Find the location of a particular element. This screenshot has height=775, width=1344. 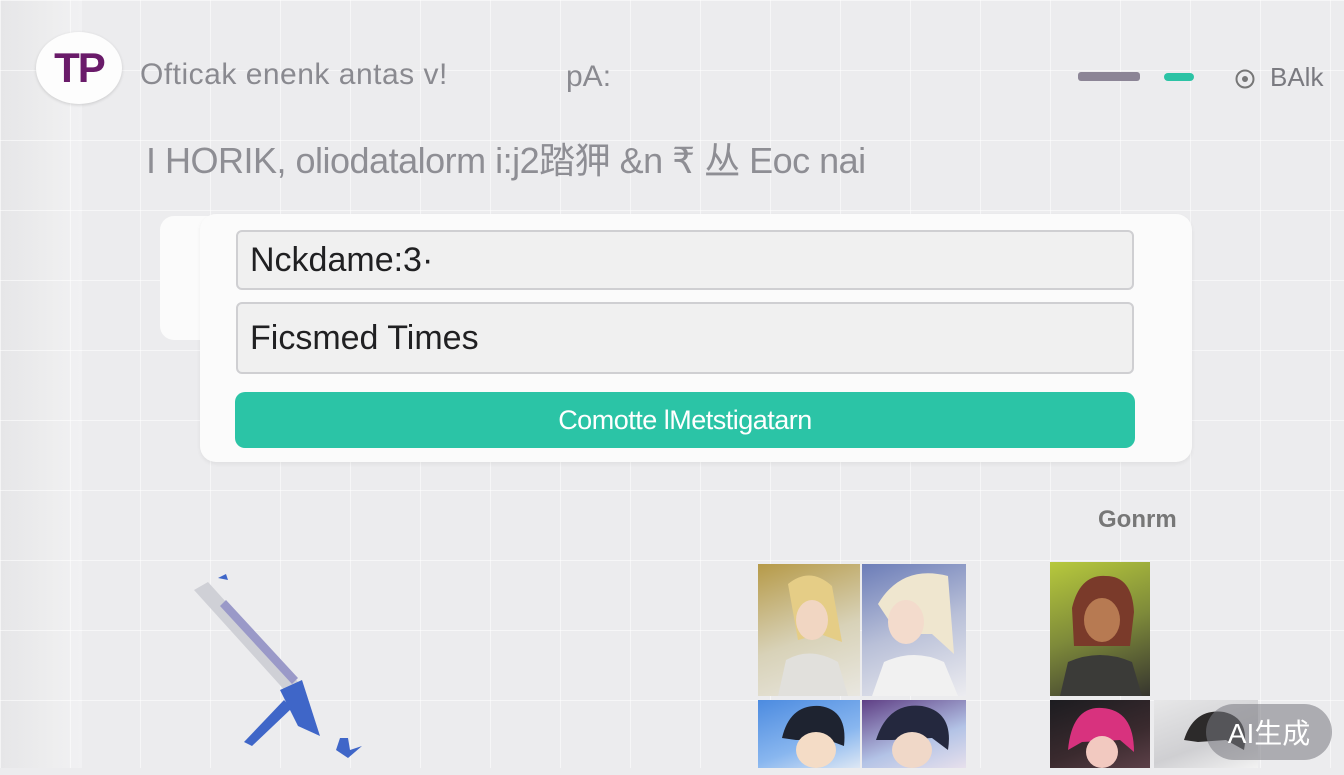

header-status-indicator is located at coordinates (1179, 77).